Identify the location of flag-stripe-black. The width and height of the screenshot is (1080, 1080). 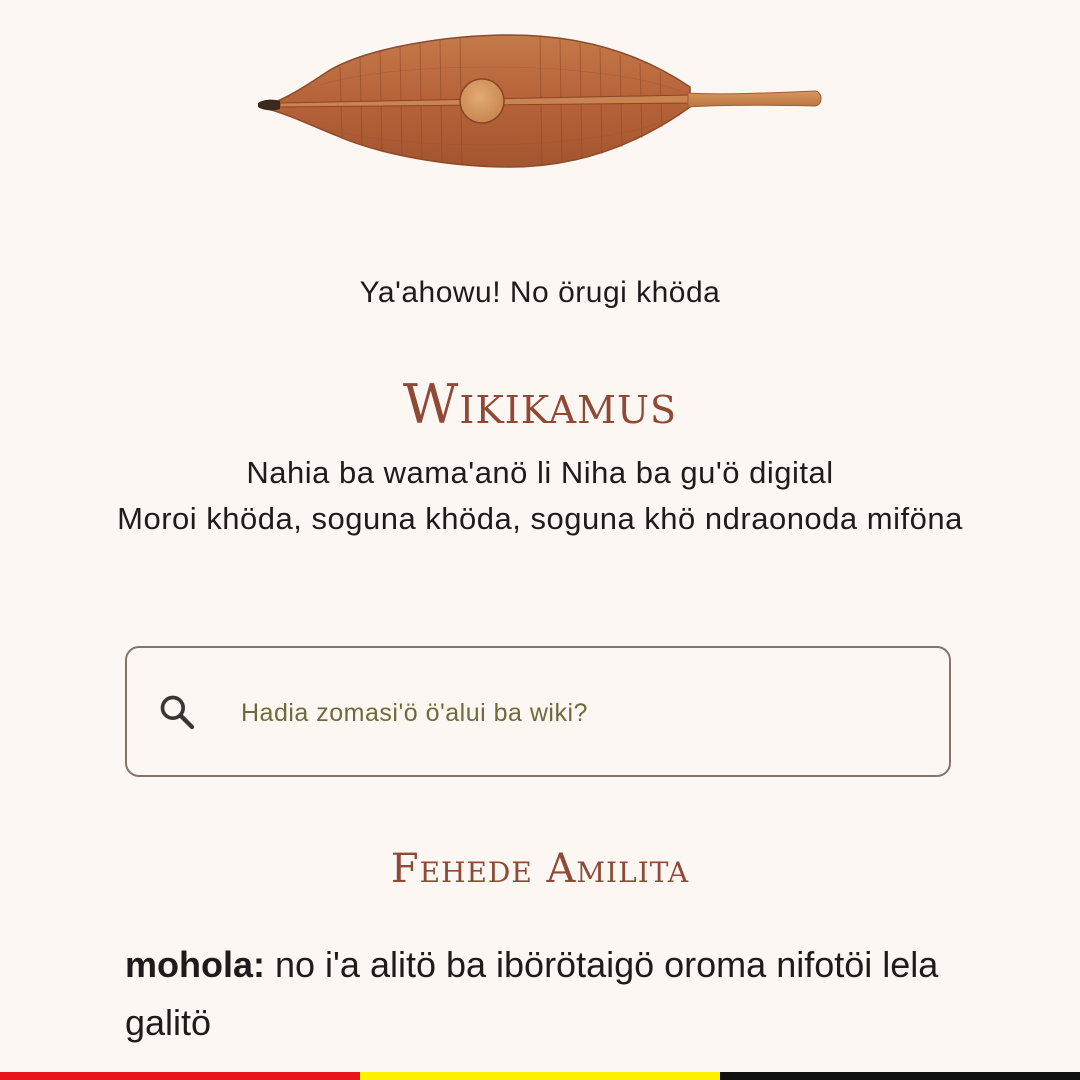
(900, 1076).